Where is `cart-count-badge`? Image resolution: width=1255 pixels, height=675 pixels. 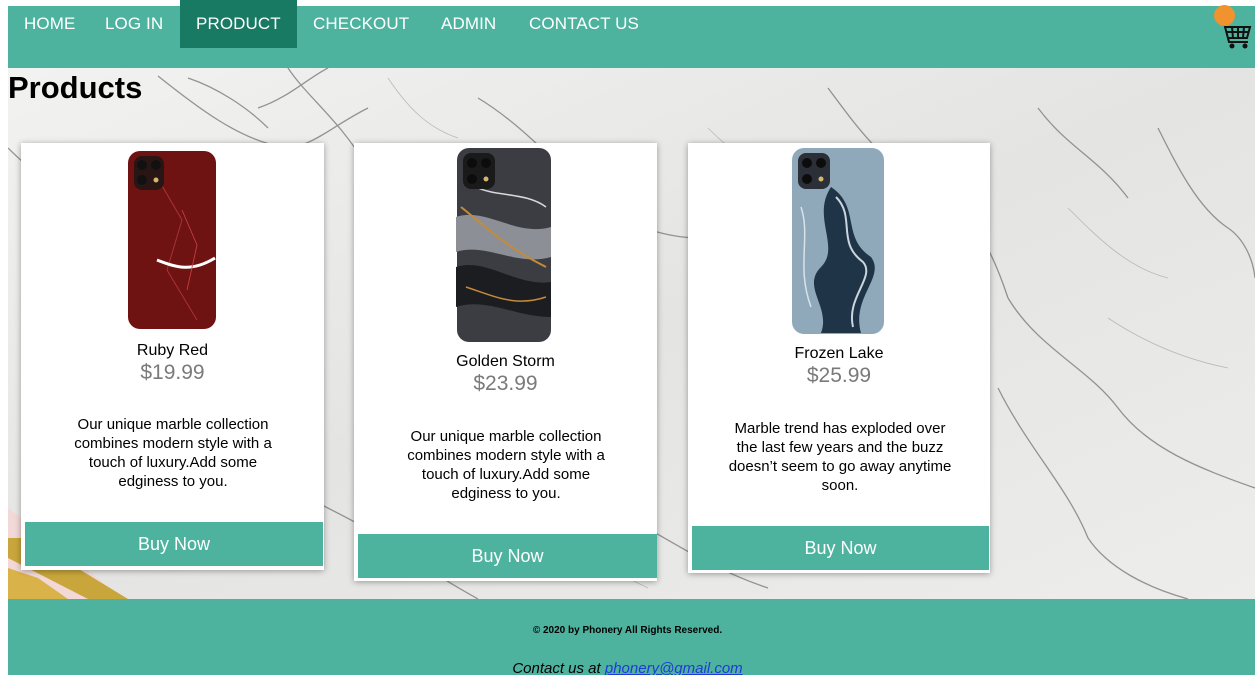 cart-count-badge is located at coordinates (1224, 15).